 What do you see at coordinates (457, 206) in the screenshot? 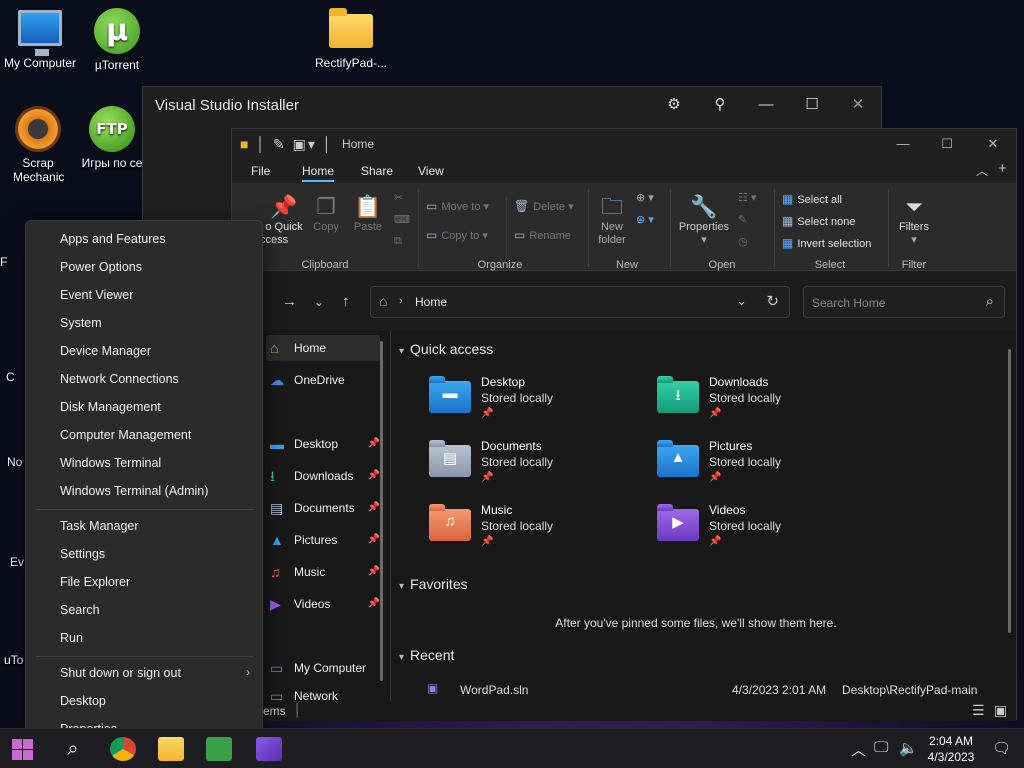
I see `move-to-button: ▭ Move to ▾` at bounding box center [457, 206].